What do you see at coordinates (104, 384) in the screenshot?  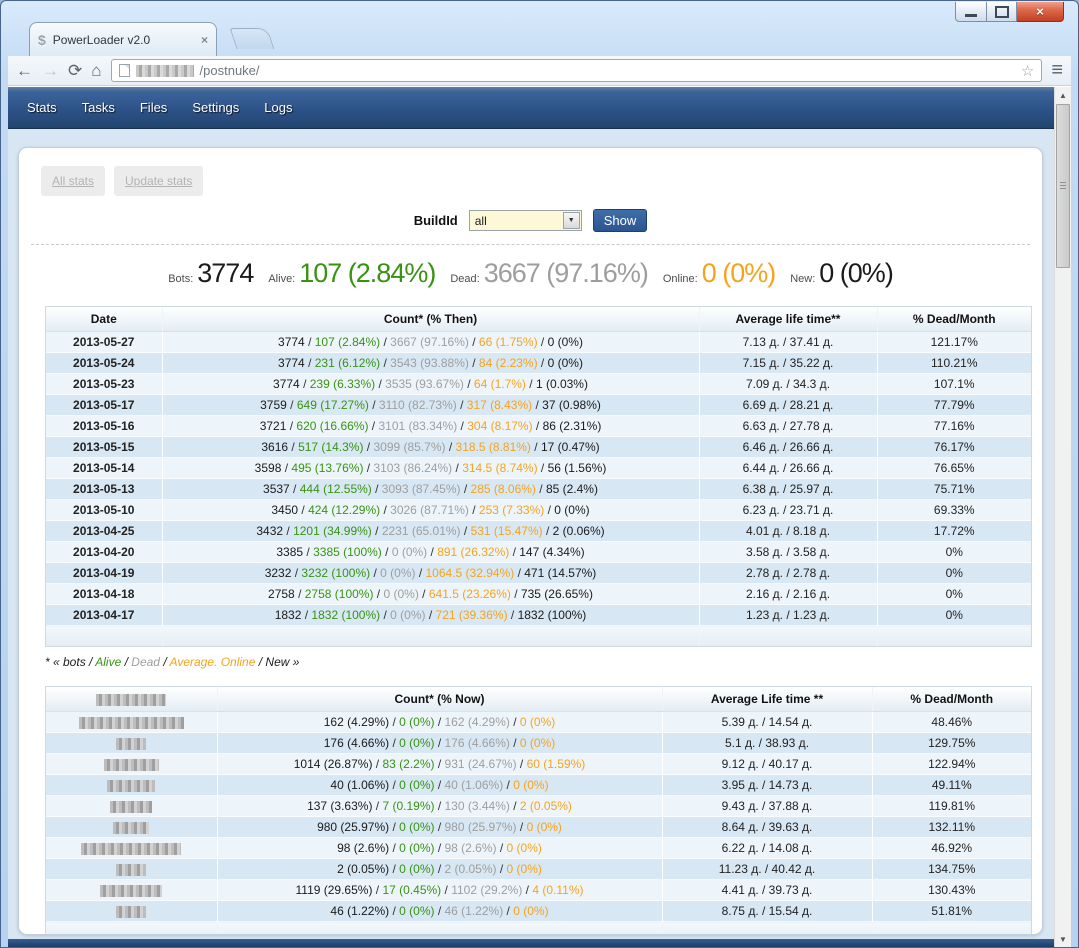 I see `date-cell: 2013-05-23` at bounding box center [104, 384].